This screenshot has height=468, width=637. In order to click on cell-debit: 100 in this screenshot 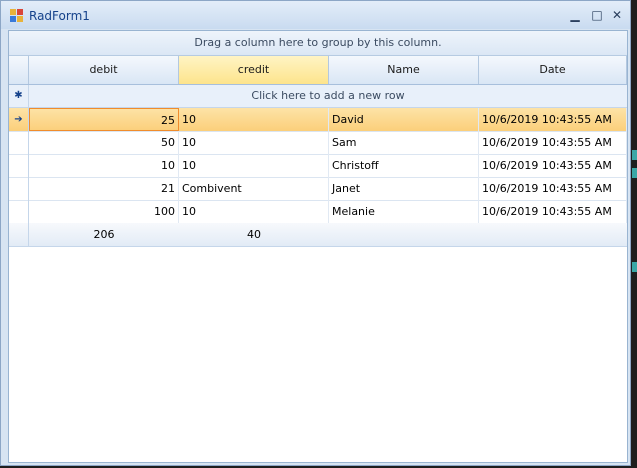, I will do `click(104, 211)`.